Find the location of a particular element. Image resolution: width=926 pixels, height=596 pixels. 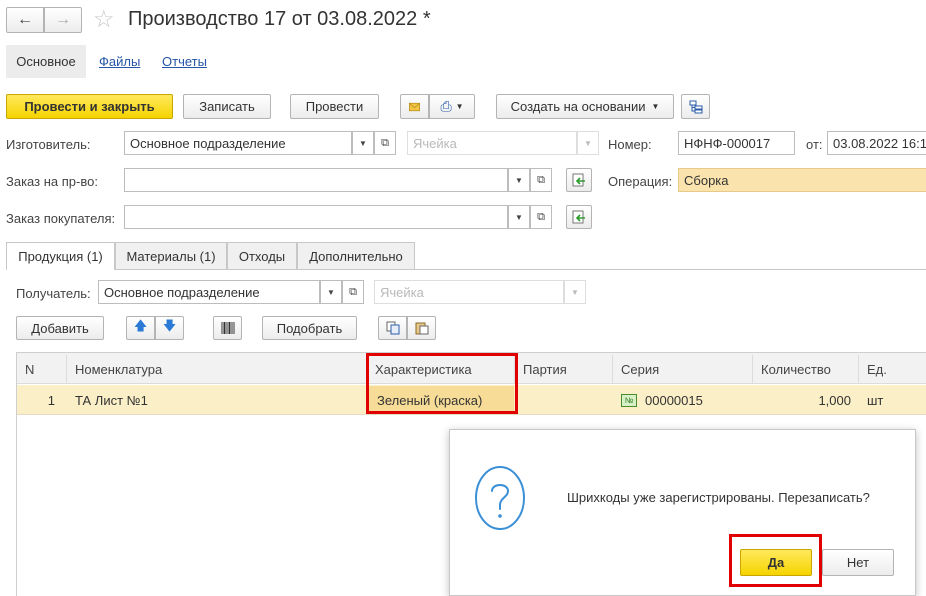

customer-order-fill-button is located at coordinates (579, 217).